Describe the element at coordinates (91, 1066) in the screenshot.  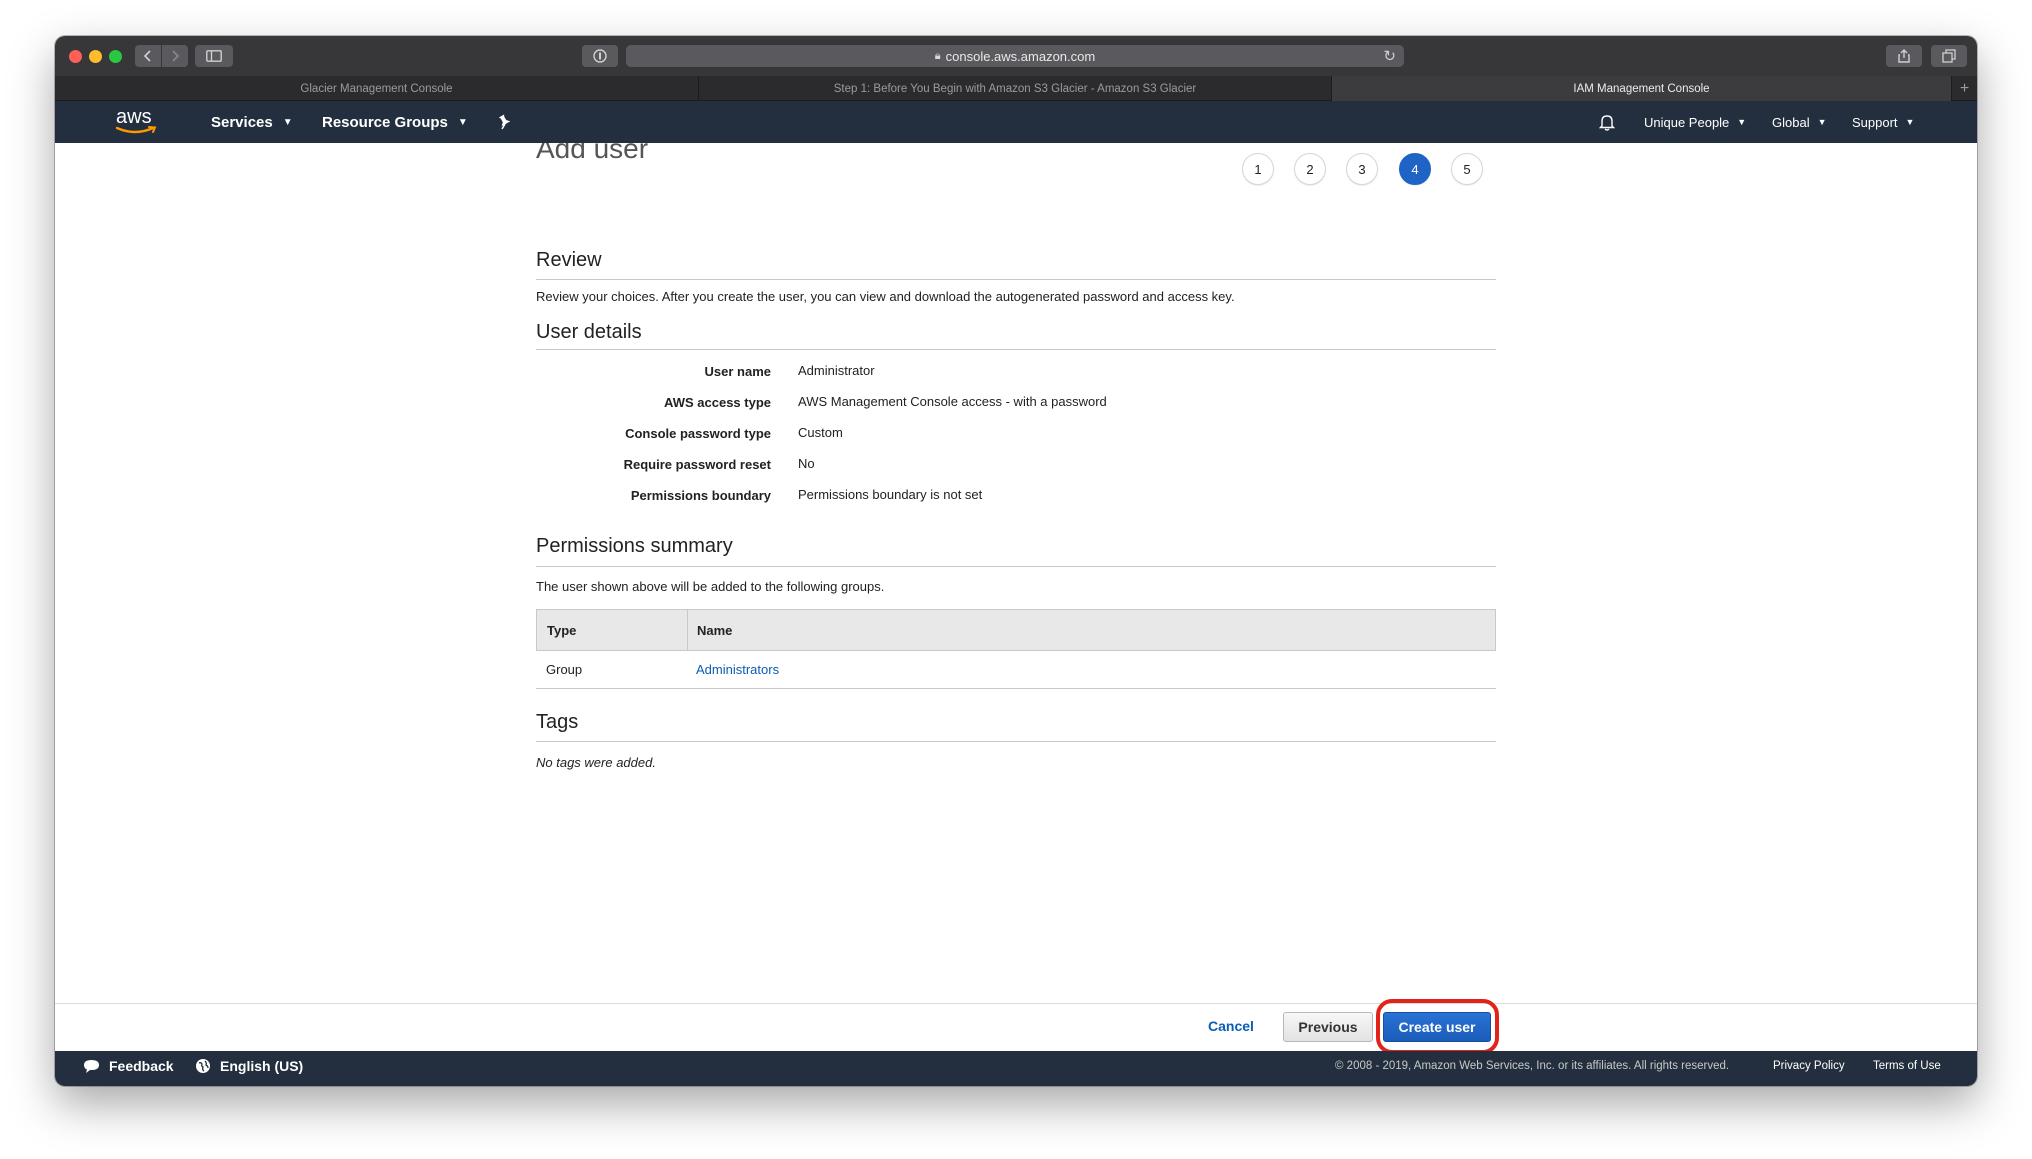
I see `speech-bubble-icon` at that location.